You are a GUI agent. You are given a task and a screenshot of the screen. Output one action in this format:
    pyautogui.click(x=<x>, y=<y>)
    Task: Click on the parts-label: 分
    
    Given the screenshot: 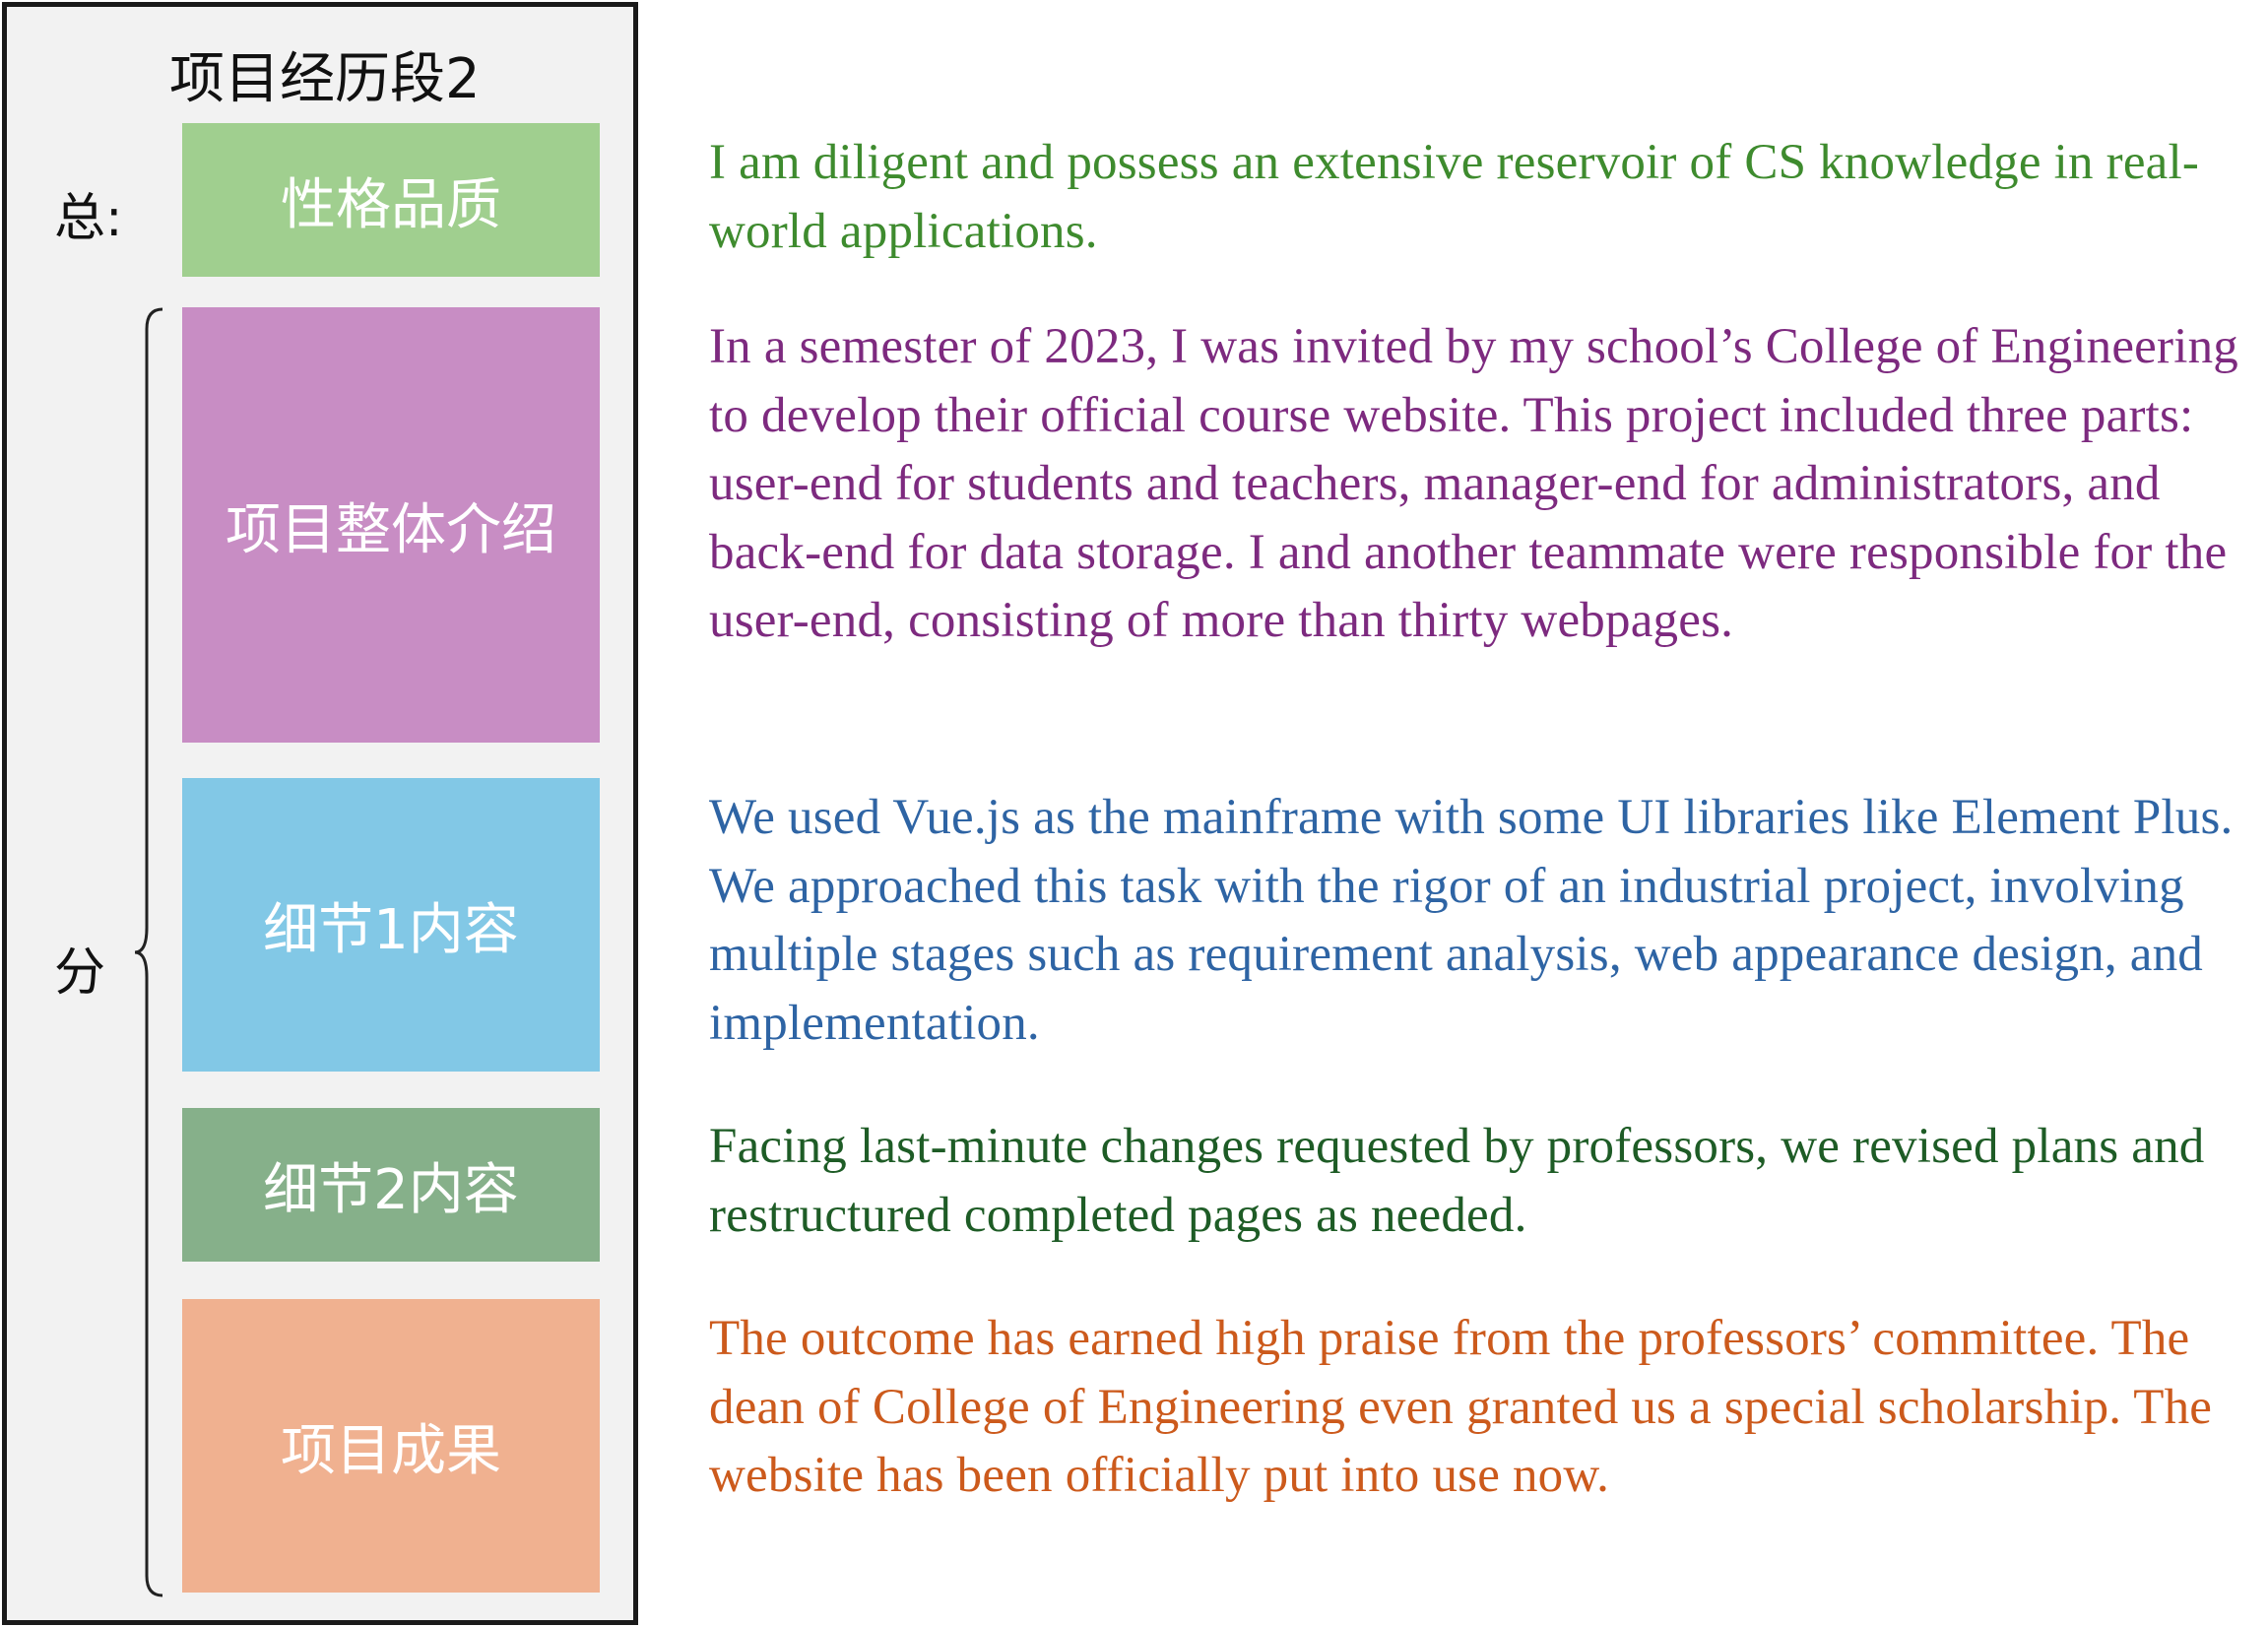 What is the action you would take?
    pyautogui.click(x=80, y=973)
    